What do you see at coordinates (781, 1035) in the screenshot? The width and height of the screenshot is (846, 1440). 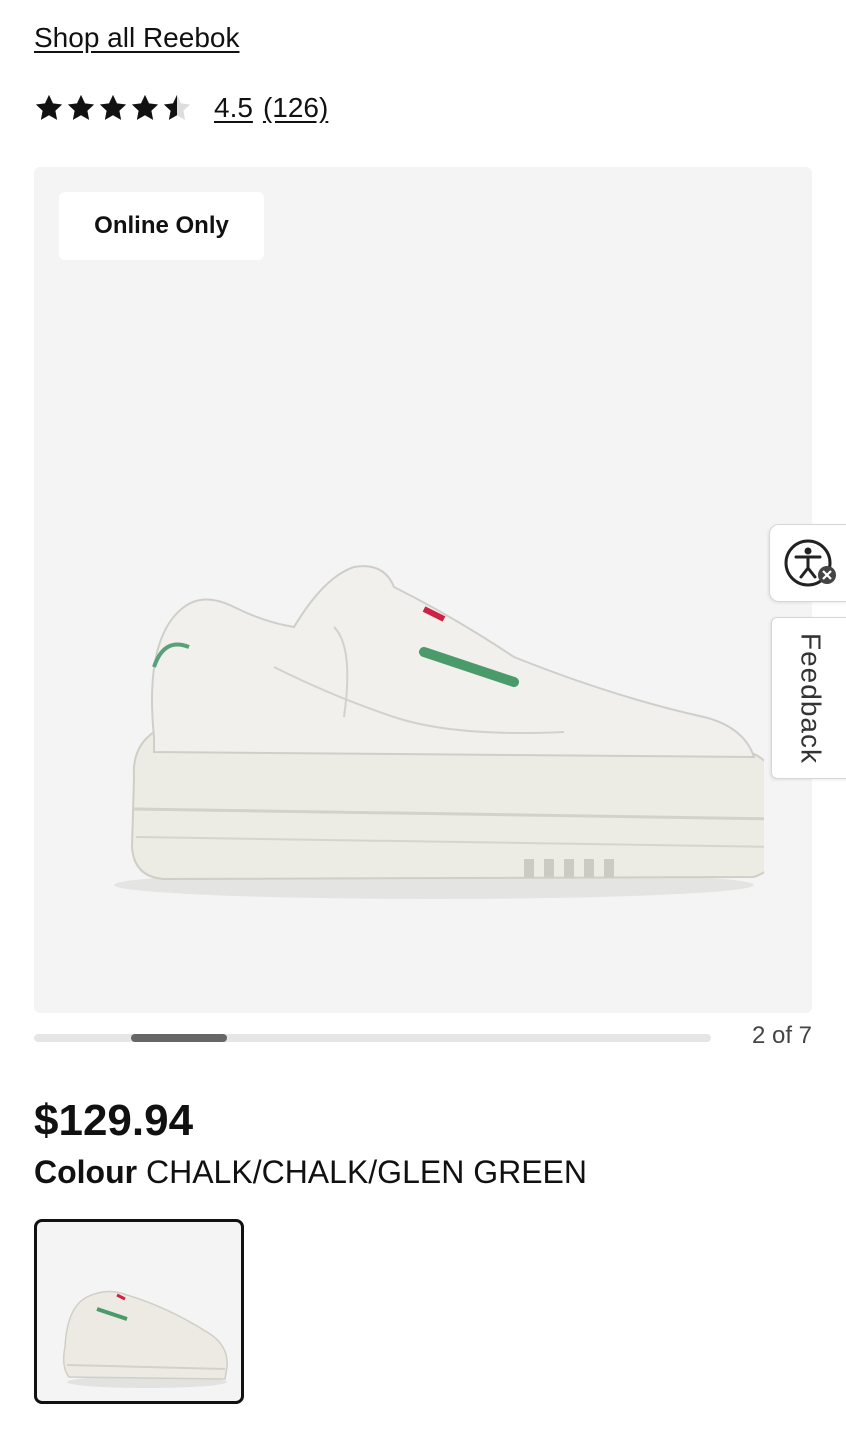 I see `slide-counter: 2 of 7` at bounding box center [781, 1035].